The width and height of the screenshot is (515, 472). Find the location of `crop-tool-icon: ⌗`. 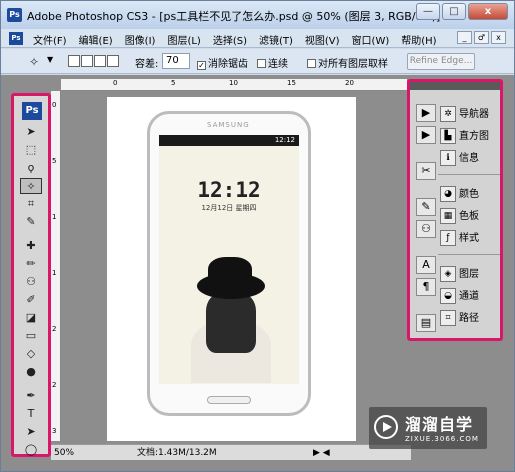

crop-tool-icon: ⌗ is located at coordinates (31, 204).